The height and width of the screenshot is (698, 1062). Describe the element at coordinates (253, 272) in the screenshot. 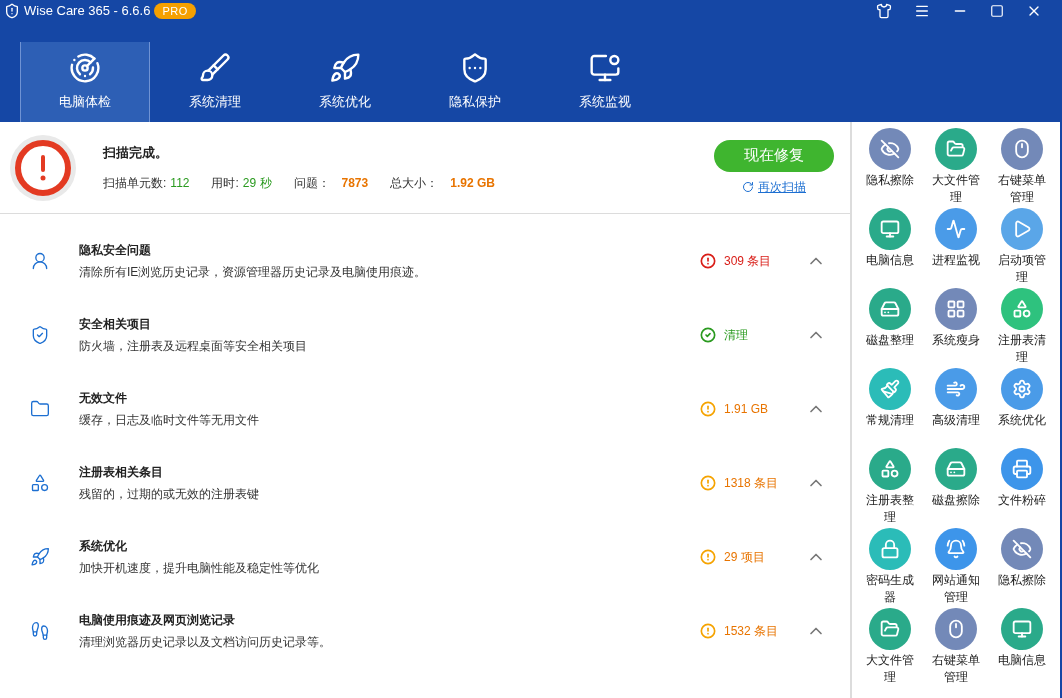

I see `issue-description: 清除所有IE浏览历史记录，资源管理器历史记录及电脑使用痕迹。` at that location.